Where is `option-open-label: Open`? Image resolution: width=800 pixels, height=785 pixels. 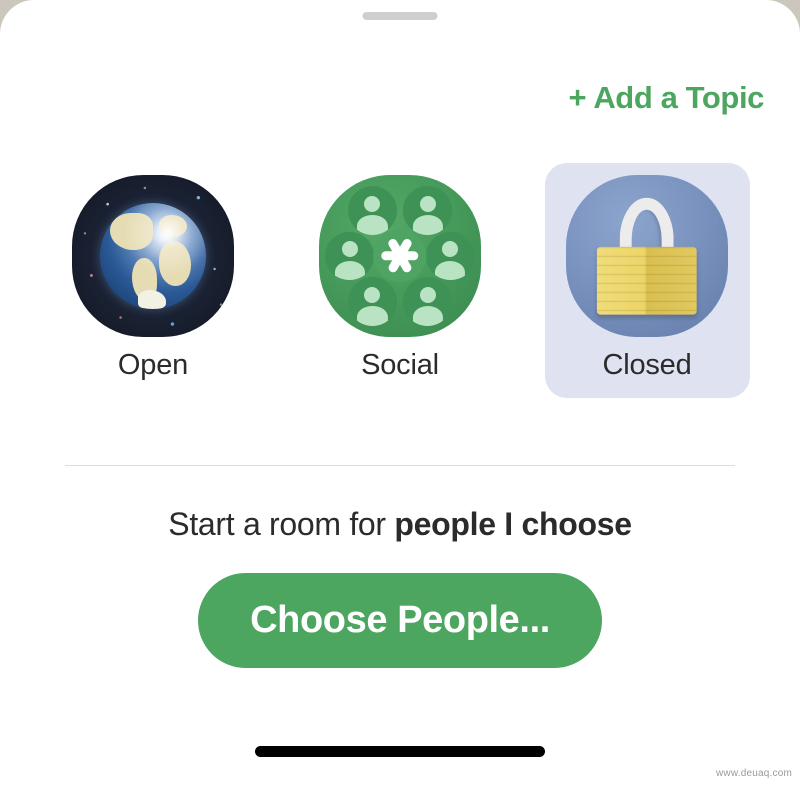 option-open-label: Open is located at coordinates (153, 365).